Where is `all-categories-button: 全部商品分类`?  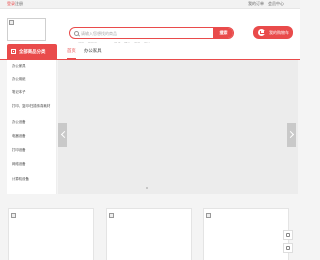 all-categories-button: 全部商品分类 is located at coordinates (32, 52).